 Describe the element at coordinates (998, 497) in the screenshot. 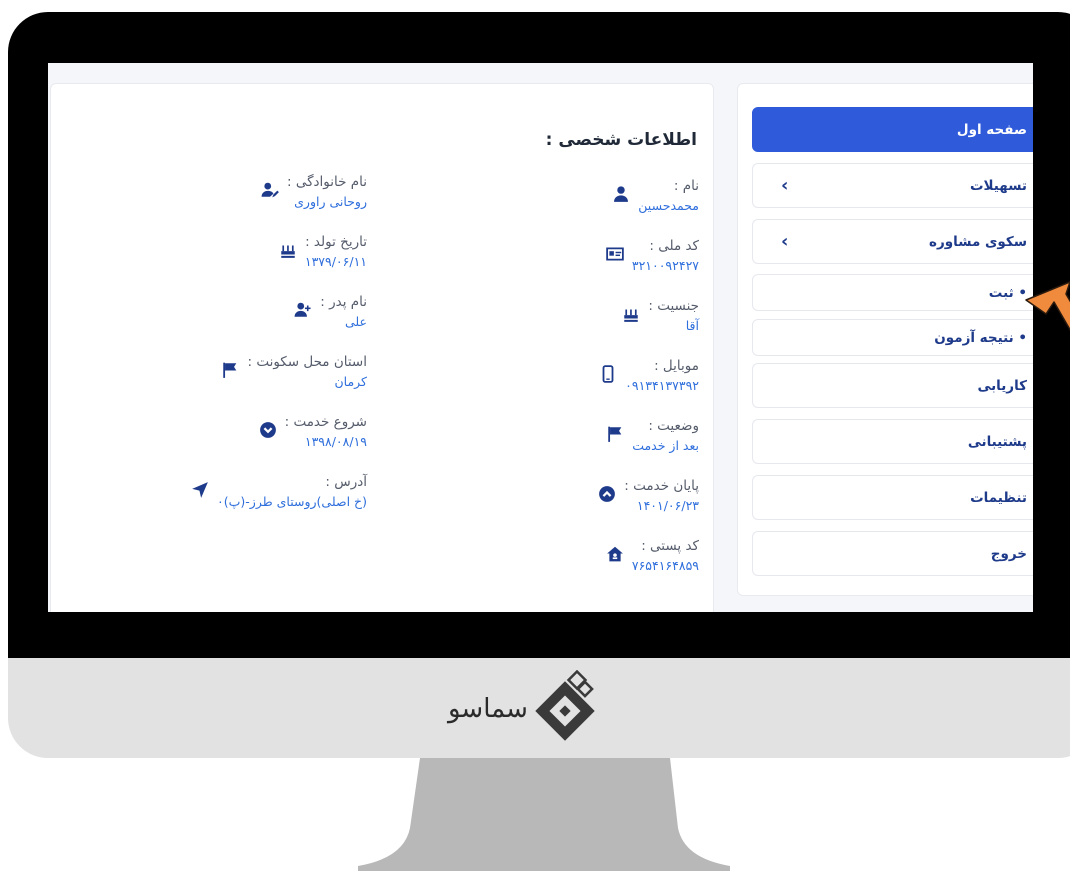

I see `sidebar-item-label: تنظیمات` at that location.